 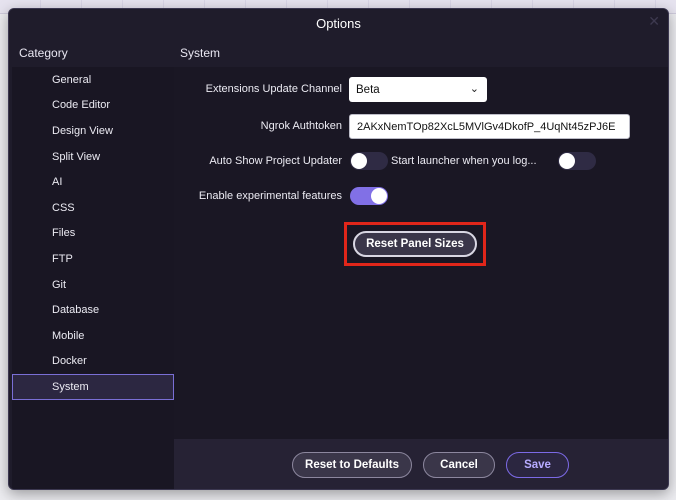 What do you see at coordinates (654, 21) in the screenshot?
I see `close-icon: ✕` at bounding box center [654, 21].